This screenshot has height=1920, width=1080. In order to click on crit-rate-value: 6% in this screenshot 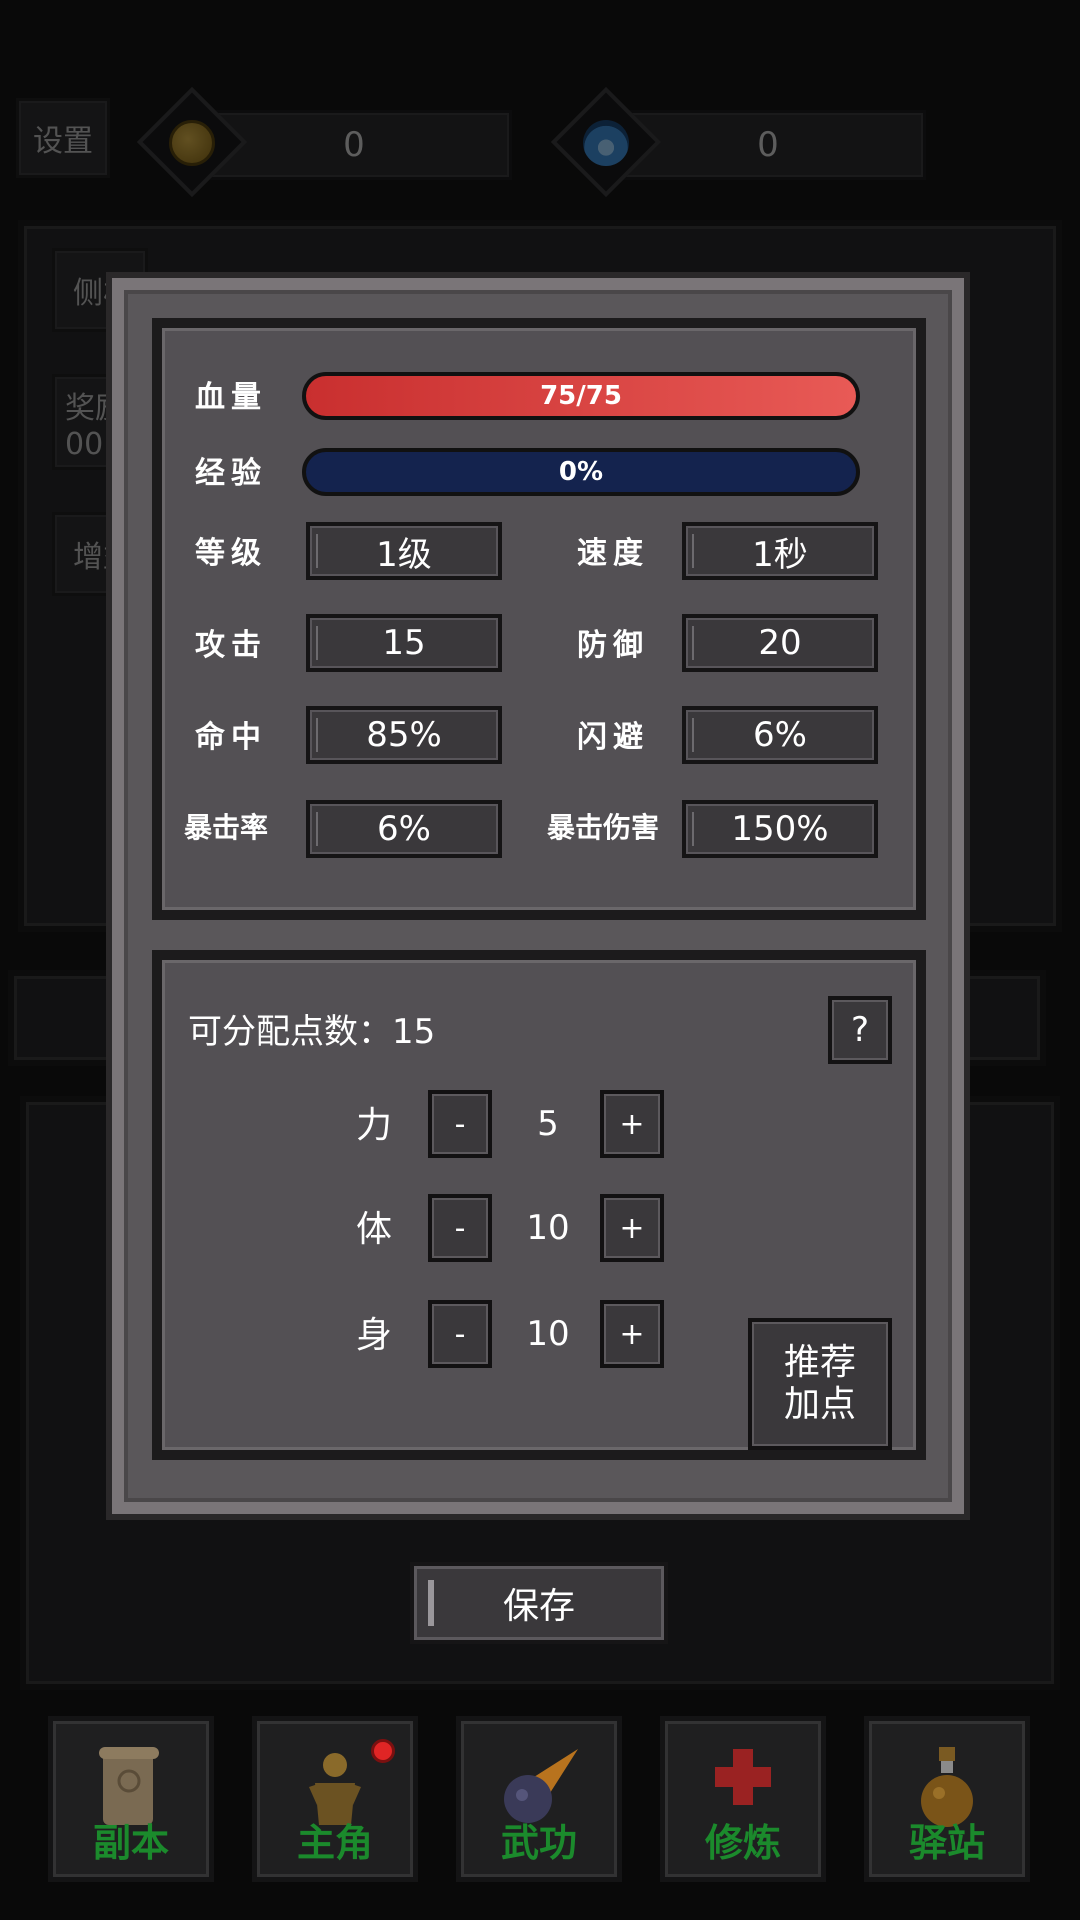, I will do `click(404, 829)`.